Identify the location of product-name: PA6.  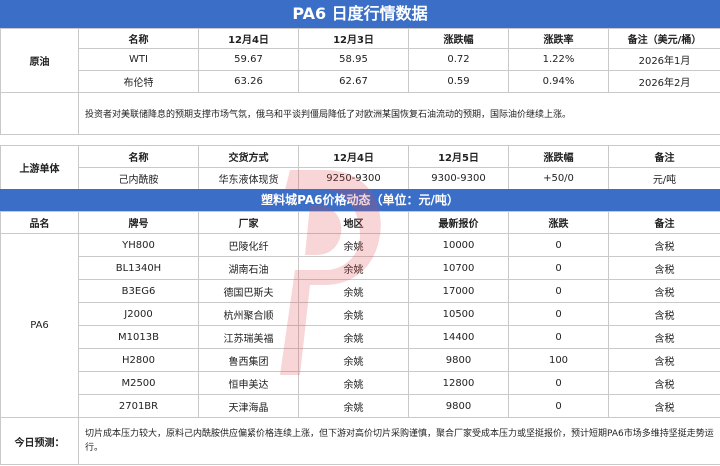
(39, 325).